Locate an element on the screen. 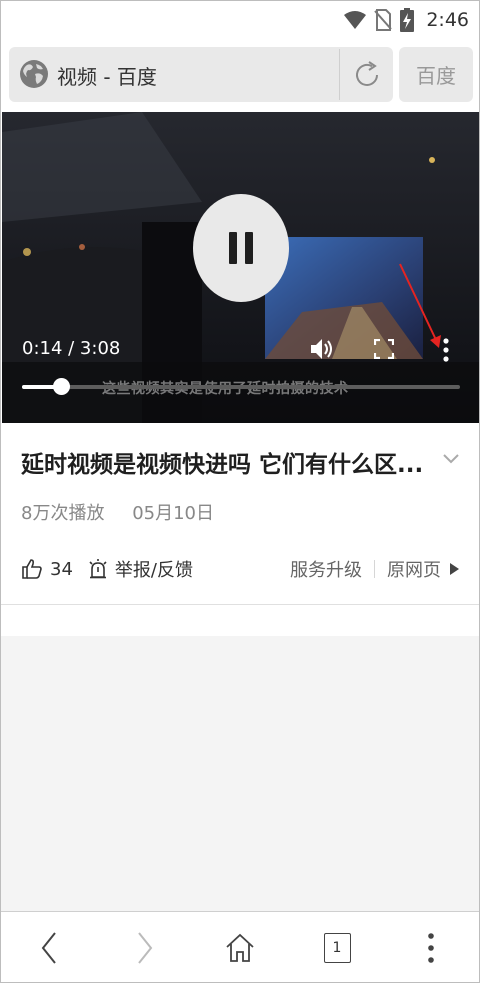 Image resolution: width=480 pixels, height=983 pixels. seek-bar is located at coordinates (241, 386).